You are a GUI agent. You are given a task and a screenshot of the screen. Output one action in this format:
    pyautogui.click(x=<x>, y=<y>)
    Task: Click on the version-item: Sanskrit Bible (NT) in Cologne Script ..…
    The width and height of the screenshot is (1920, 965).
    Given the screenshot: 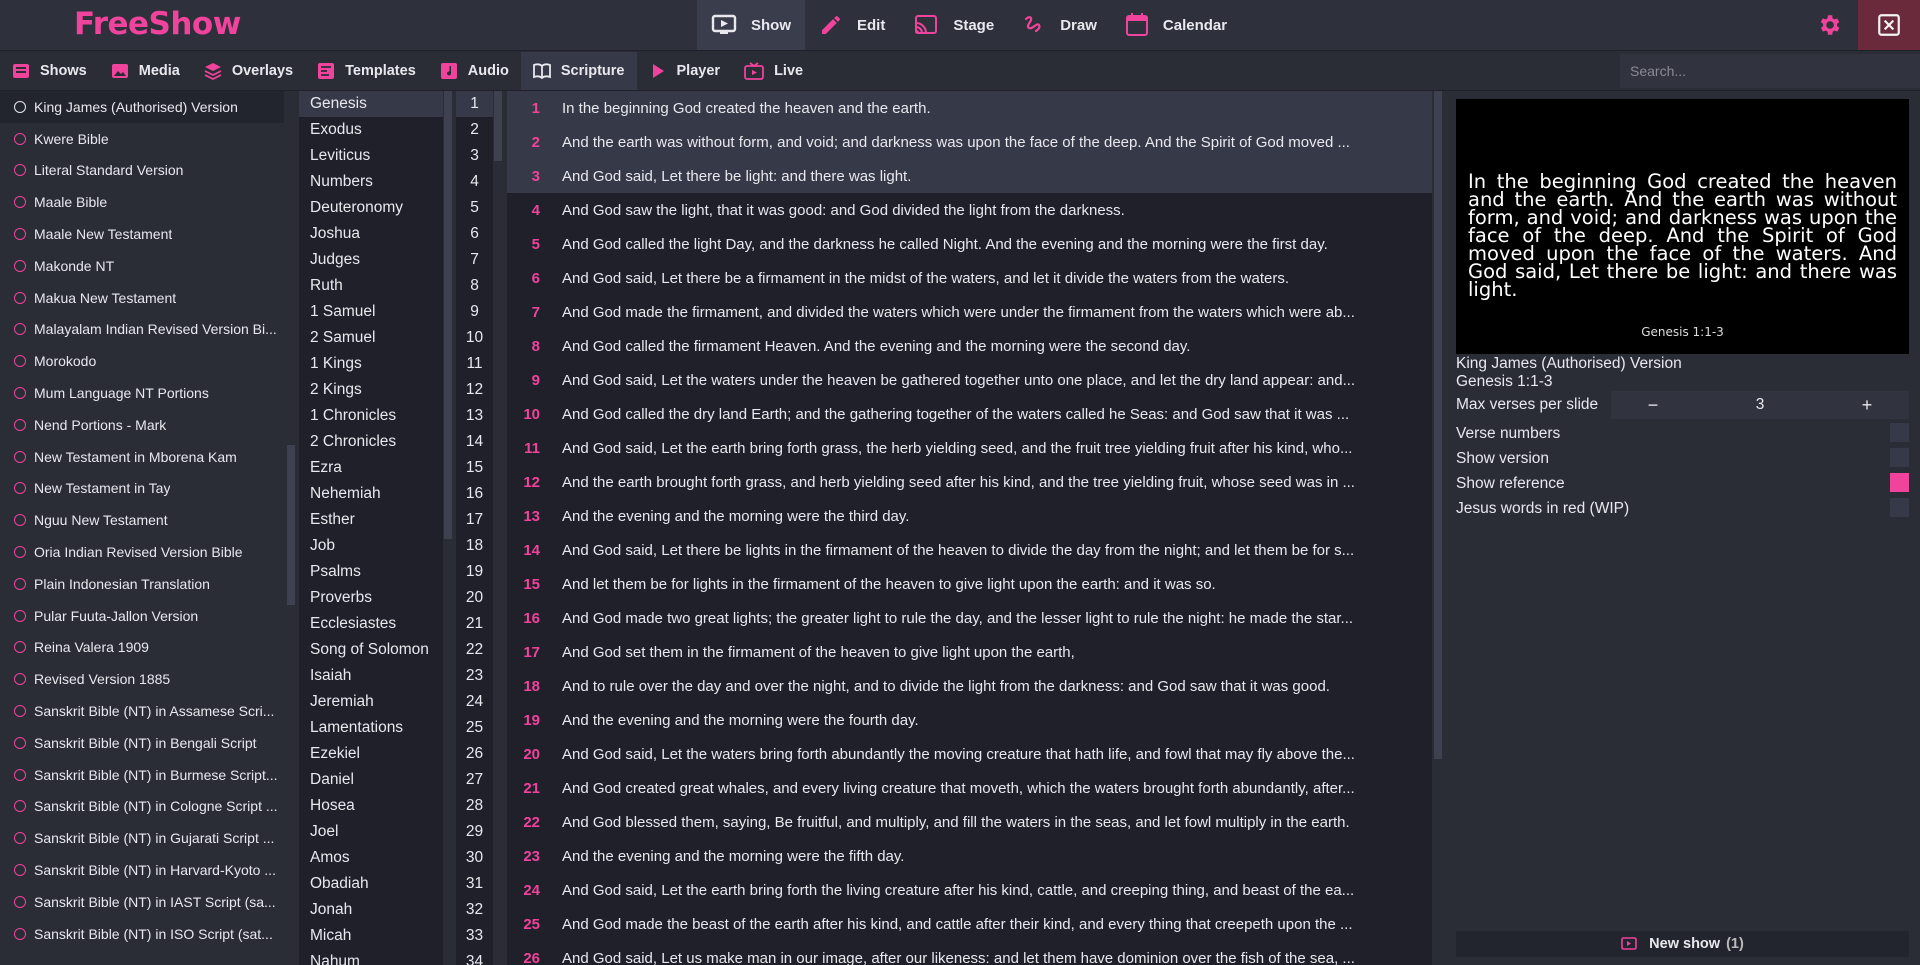 What is the action you would take?
    pyautogui.click(x=142, y=807)
    